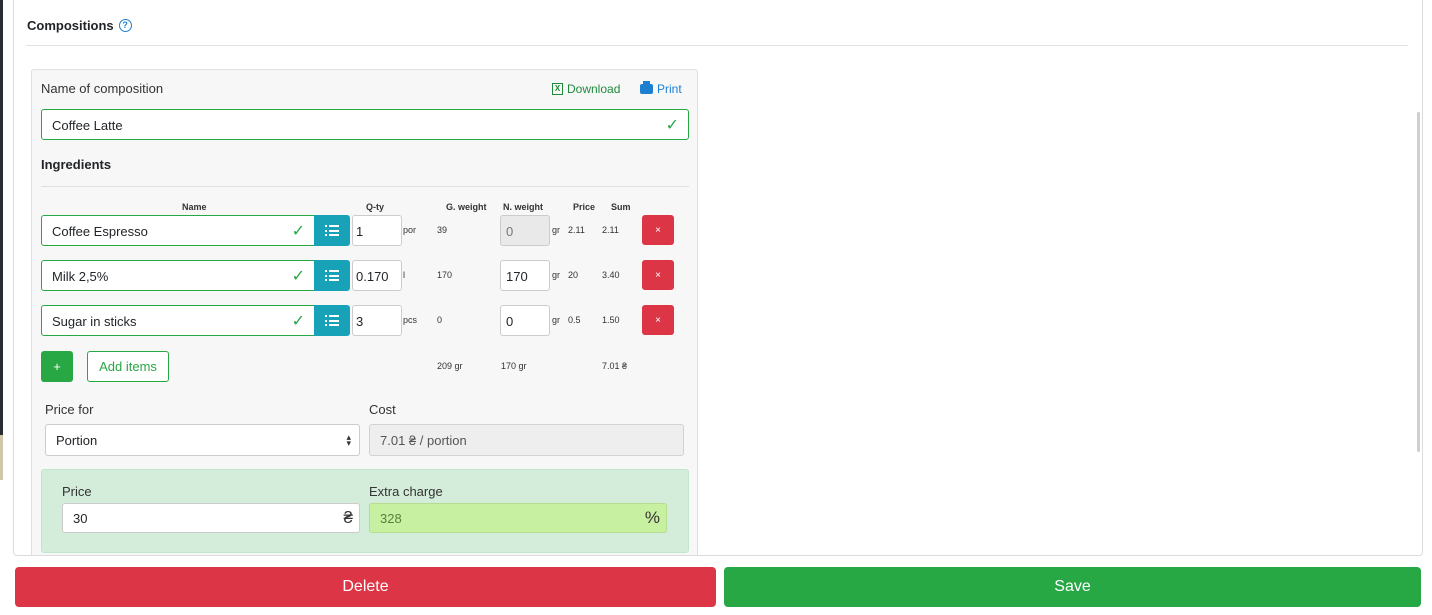 The height and width of the screenshot is (615, 1432). I want to click on price-for-value: Portion, so click(77, 440).